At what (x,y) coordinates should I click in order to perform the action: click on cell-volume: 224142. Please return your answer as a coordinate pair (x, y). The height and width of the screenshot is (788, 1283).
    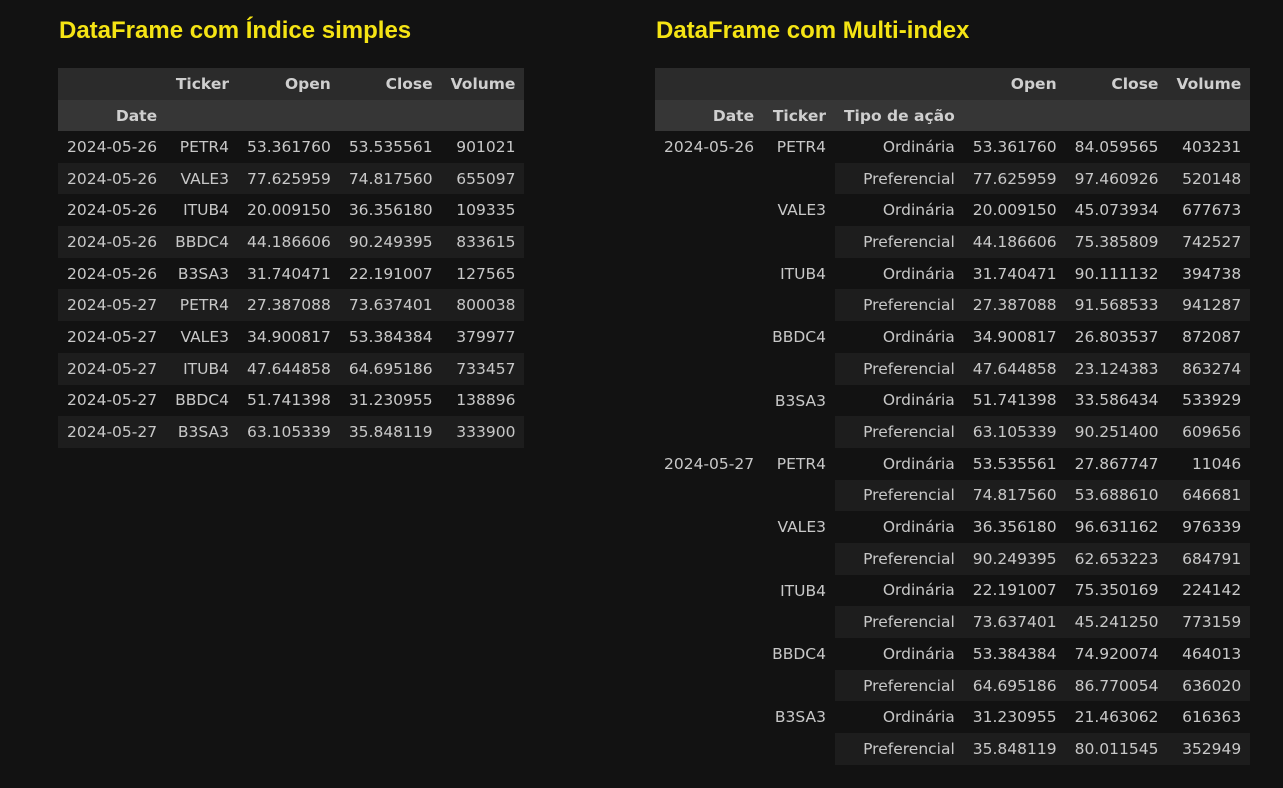
    Looking at the image, I should click on (1209, 590).